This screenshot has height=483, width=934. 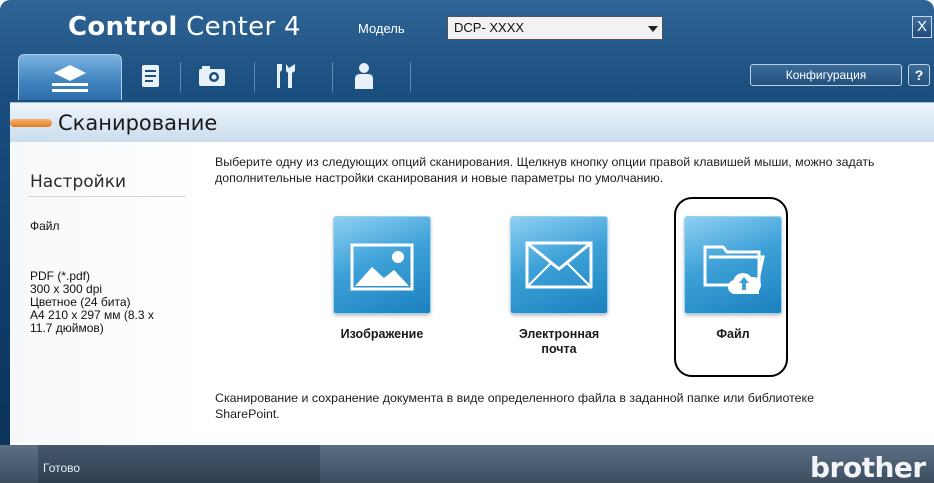 I want to click on scan-icon, so click(x=70, y=78).